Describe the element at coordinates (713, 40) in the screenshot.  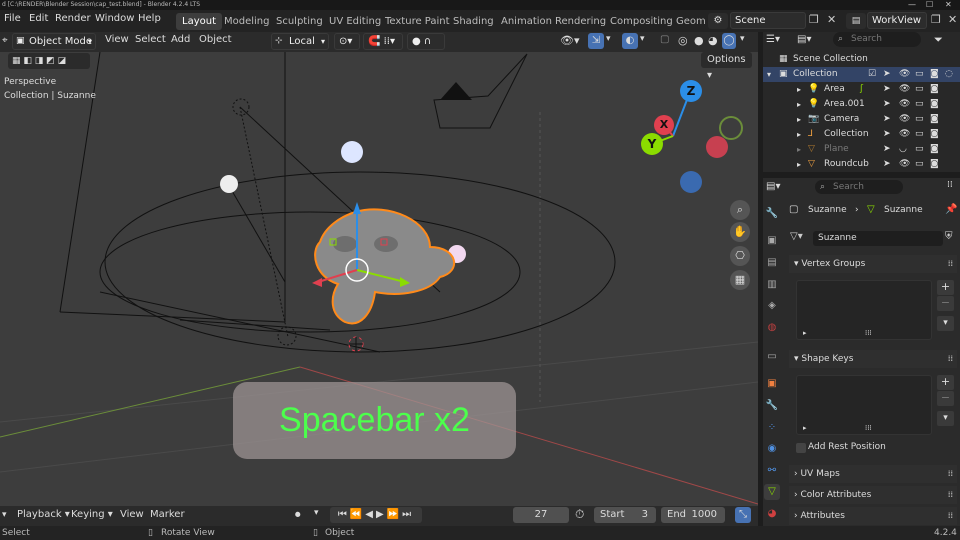
I see `material-shading-icon: ◕` at that location.